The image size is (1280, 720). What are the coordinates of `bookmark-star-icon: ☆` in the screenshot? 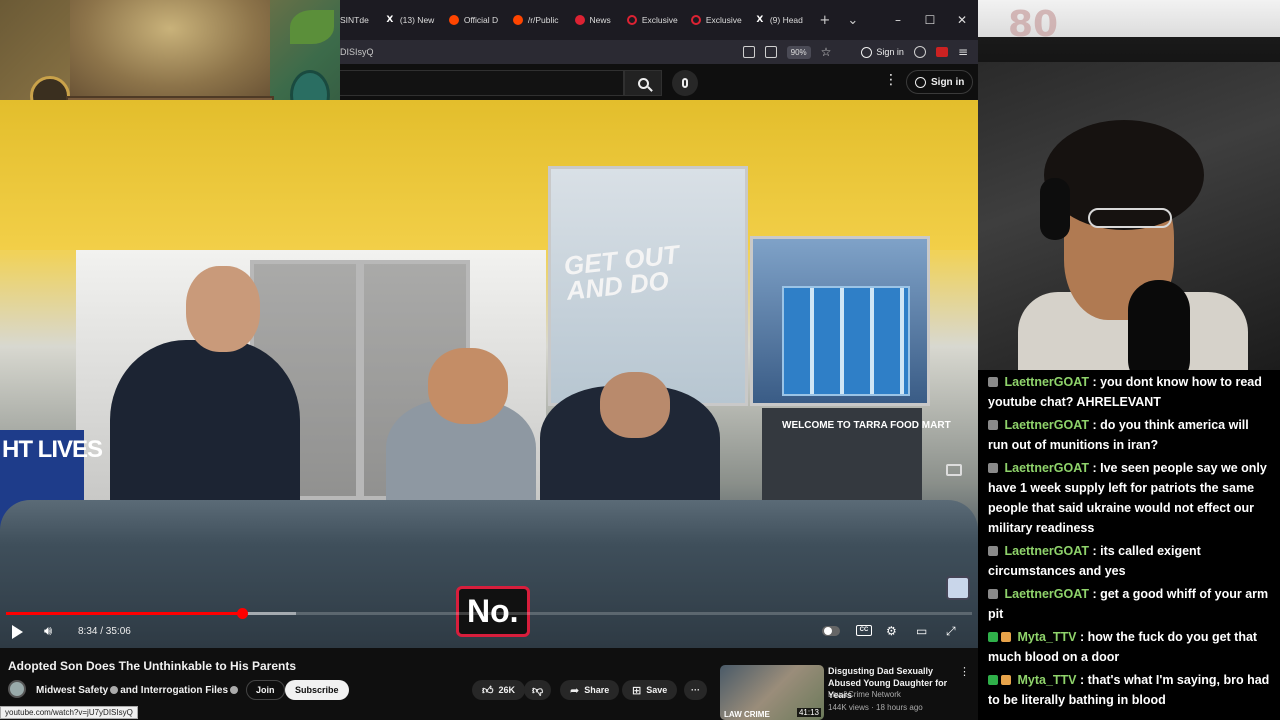 It's located at (826, 52).